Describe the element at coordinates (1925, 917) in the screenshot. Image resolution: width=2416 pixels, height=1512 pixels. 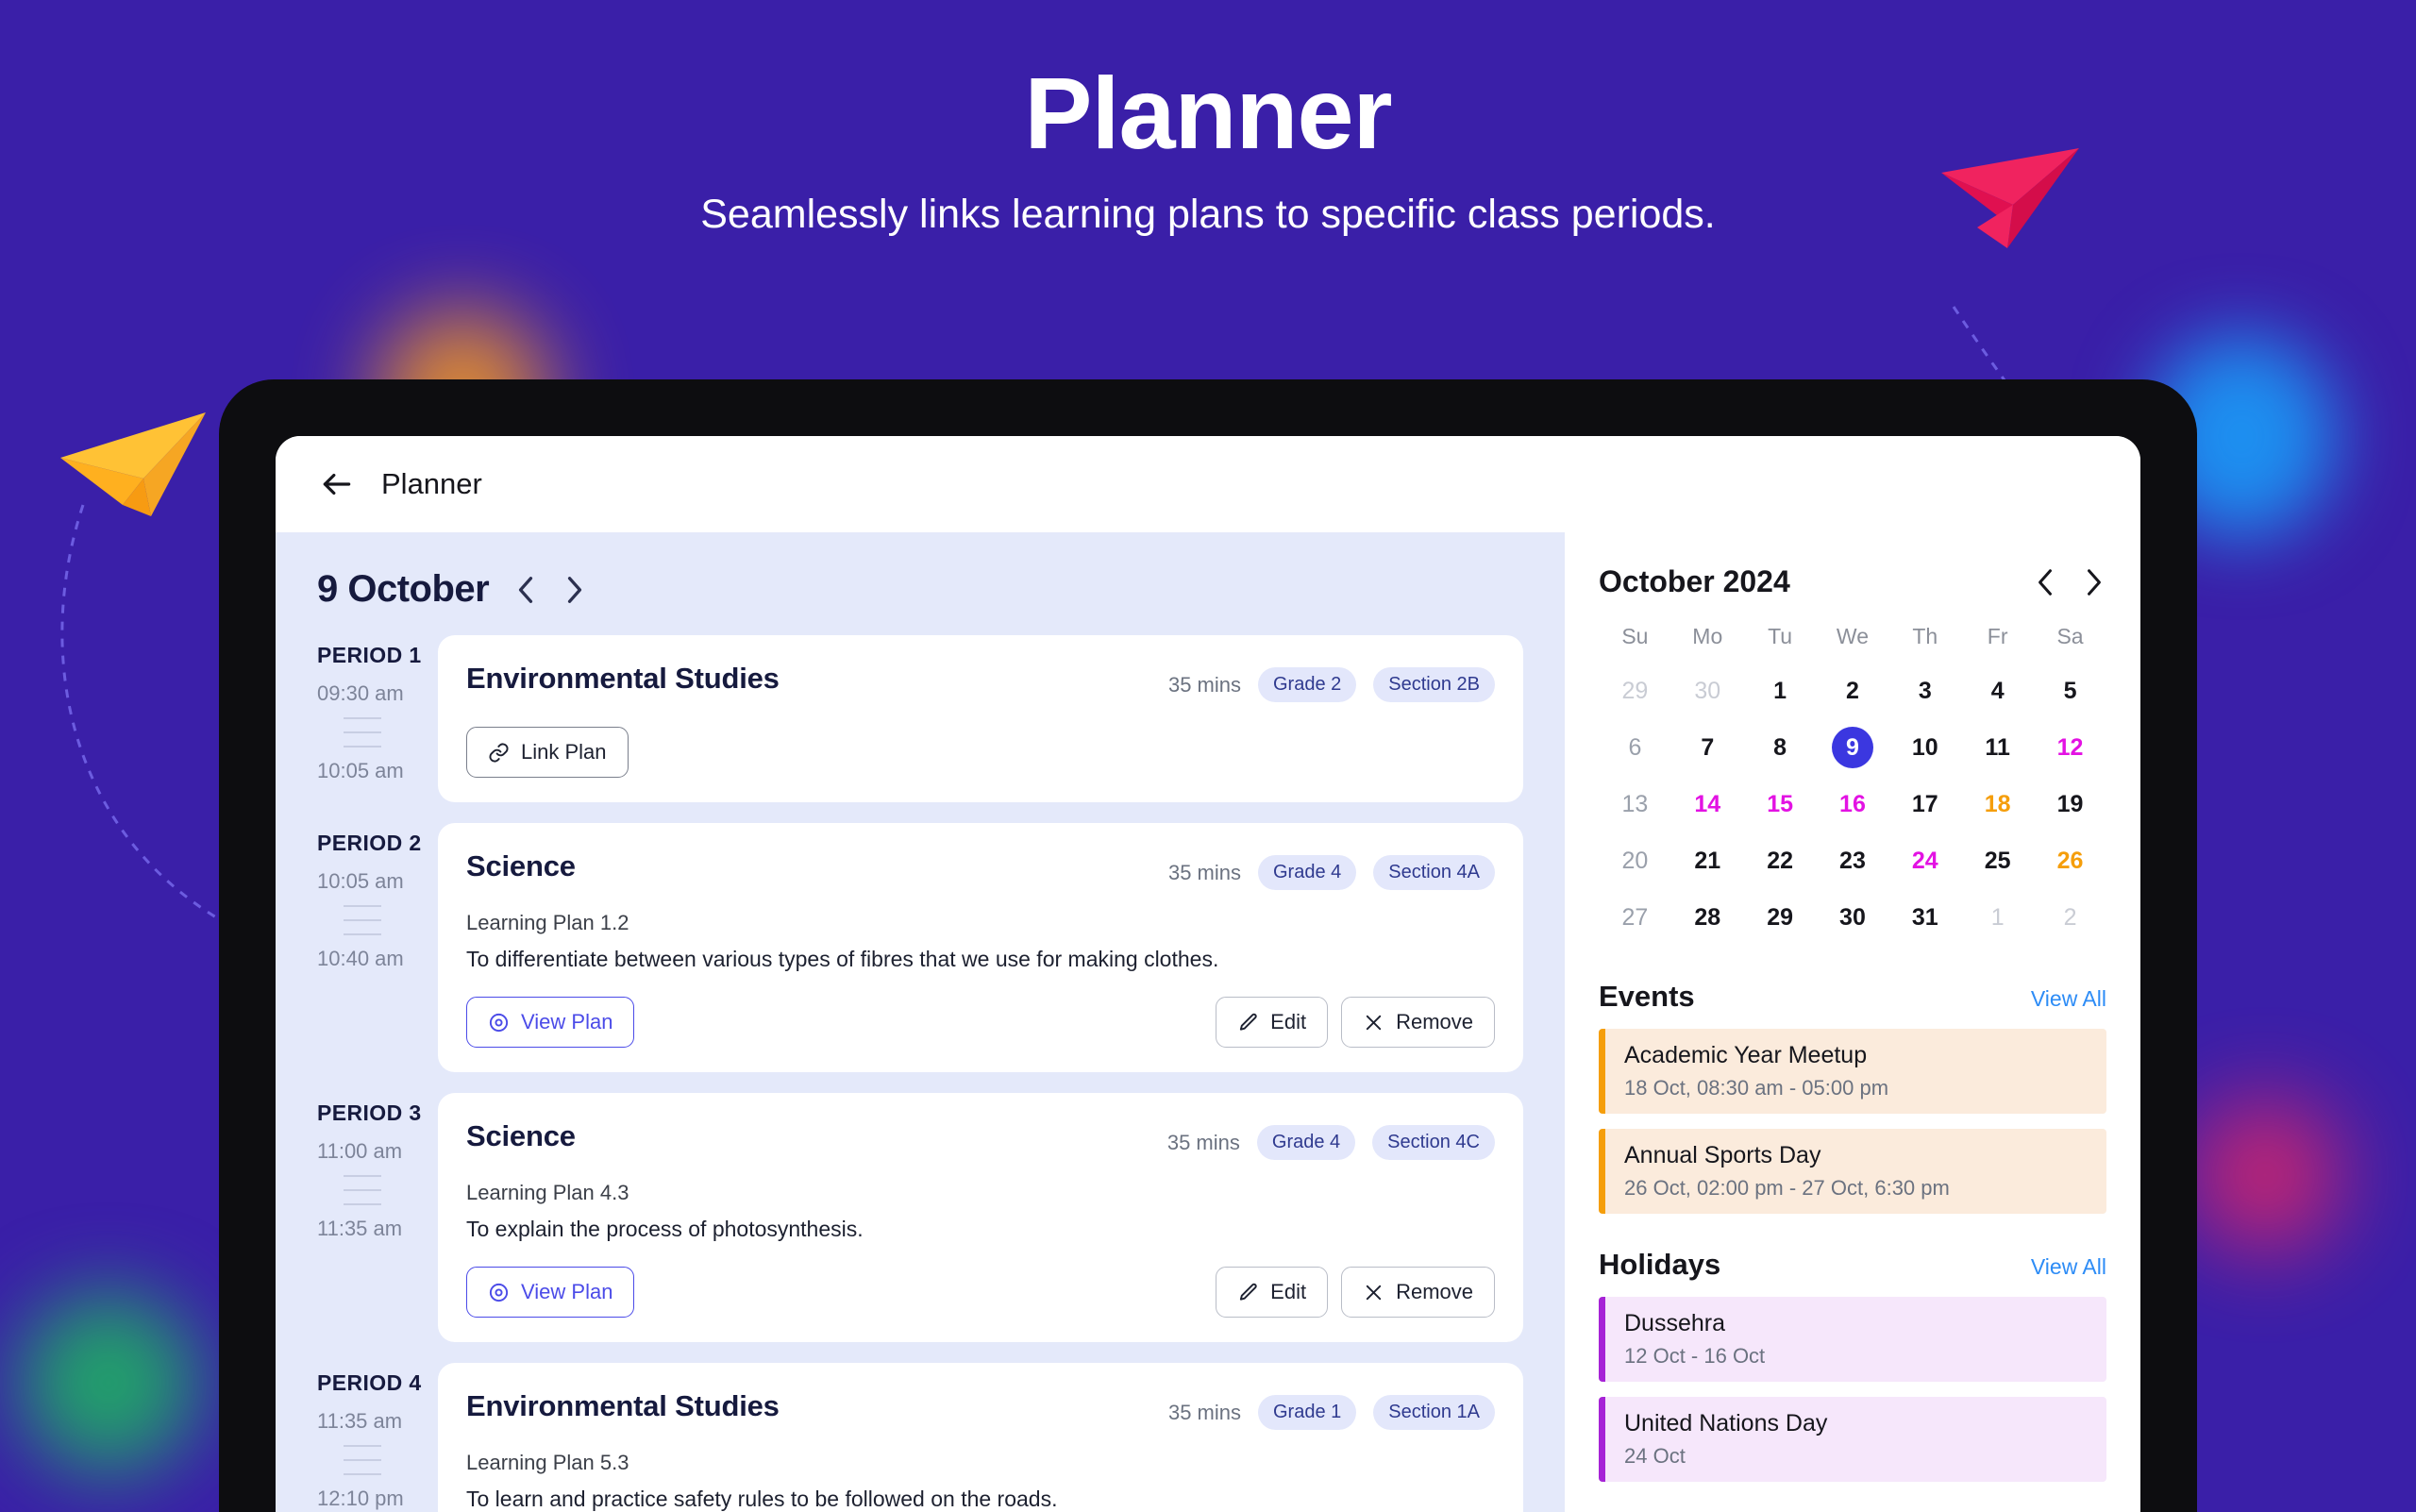
I see `calendar-day: 31` at that location.